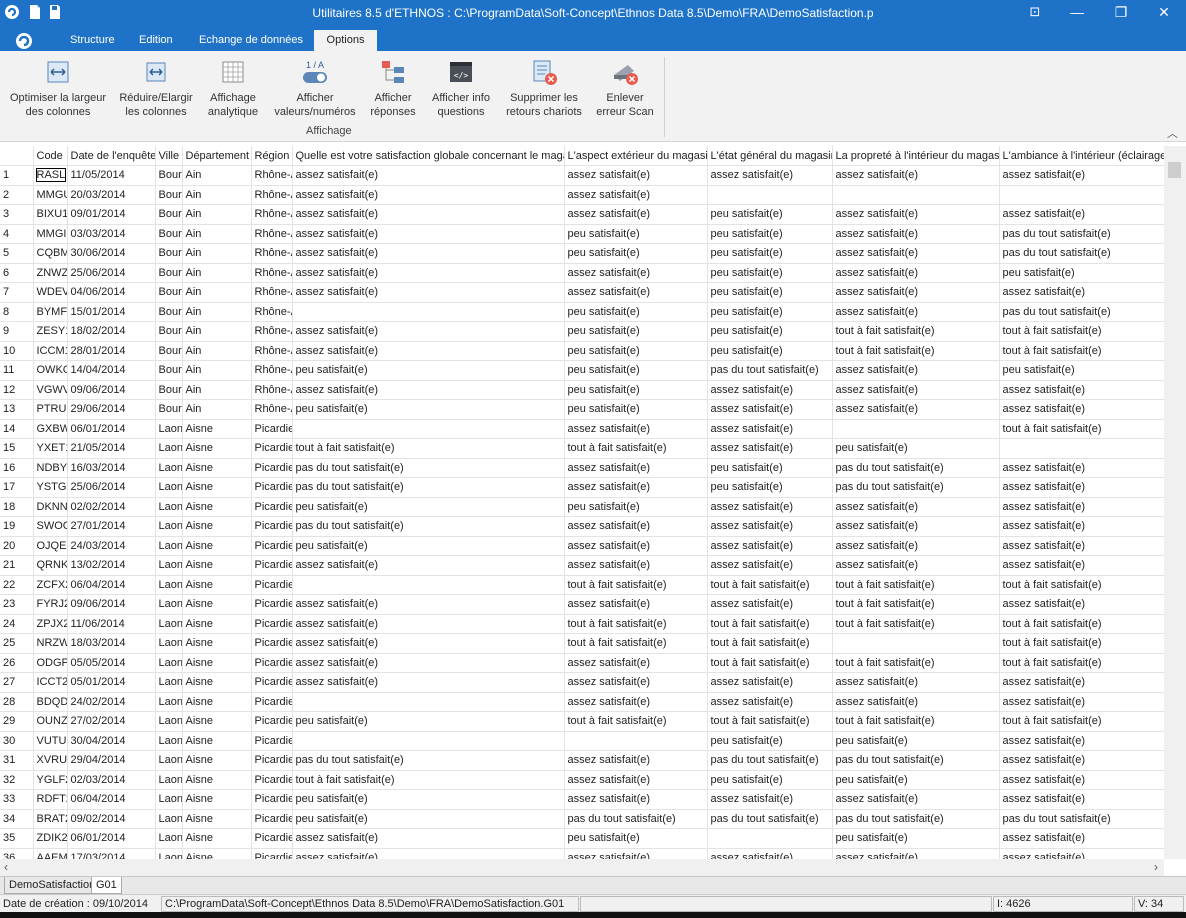 Image resolution: width=1186 pixels, height=918 pixels. Describe the element at coordinates (52, 885) in the screenshot. I see `sheet-tab-demosatisfaction: DemoSatisfaction` at that location.